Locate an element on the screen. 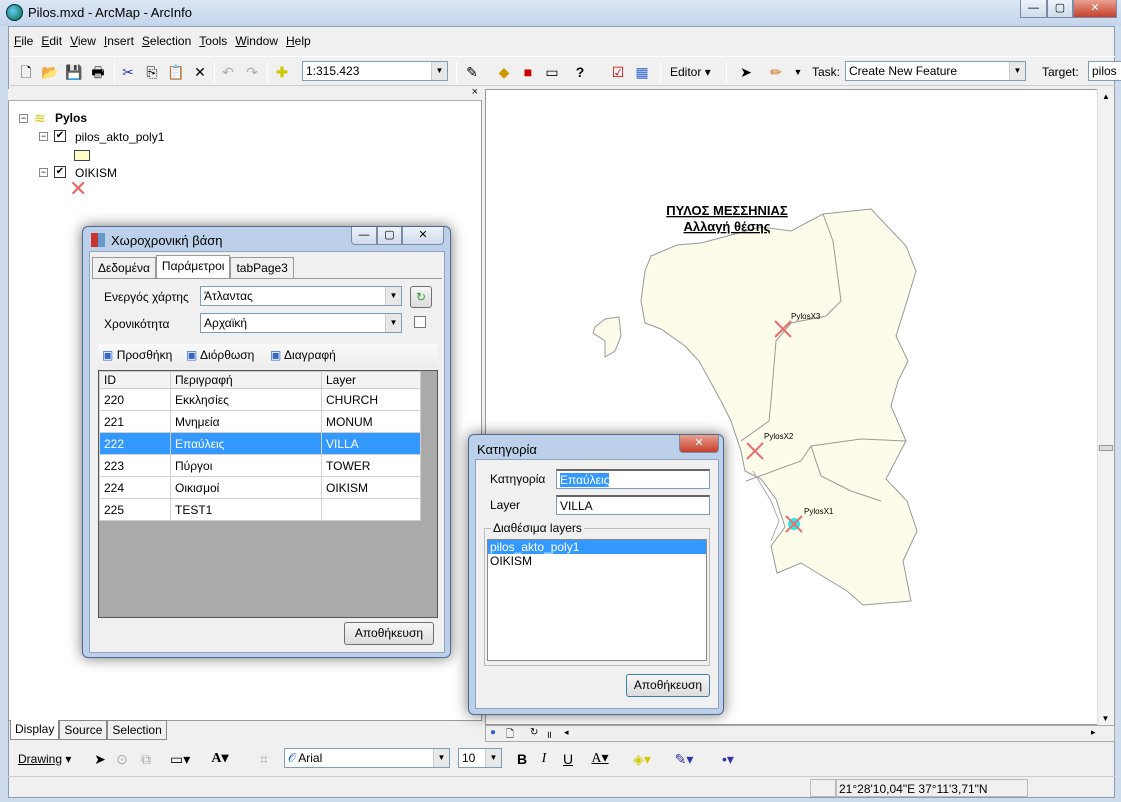 Image resolution: width=1121 pixels, height=802 pixels. arccatalog-icon: ◆ is located at coordinates (504, 72).